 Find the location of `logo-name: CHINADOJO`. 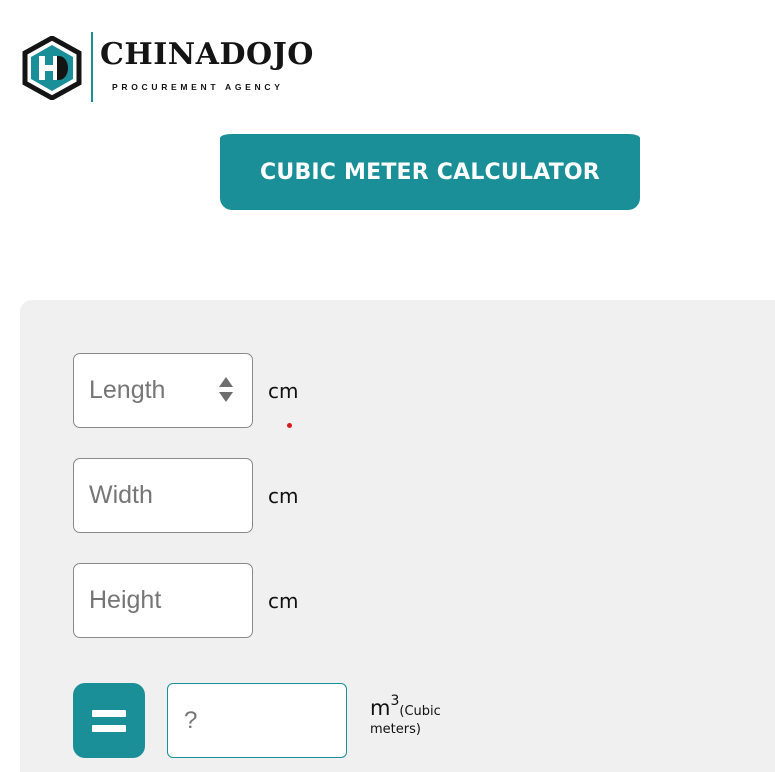

logo-name: CHINADOJO is located at coordinates (207, 54).